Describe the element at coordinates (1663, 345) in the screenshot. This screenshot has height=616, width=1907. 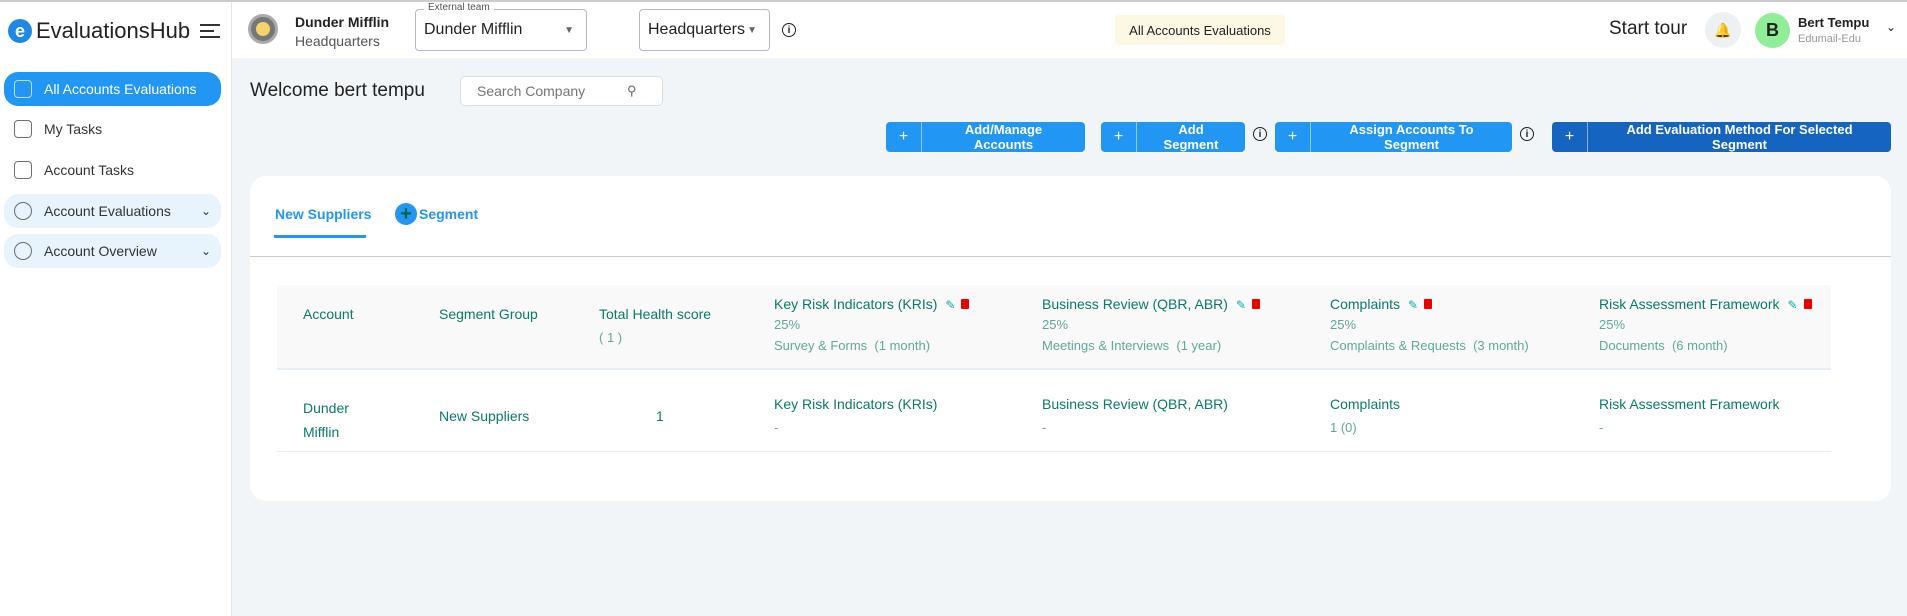
I see `method-type: Documents (6 month)` at that location.